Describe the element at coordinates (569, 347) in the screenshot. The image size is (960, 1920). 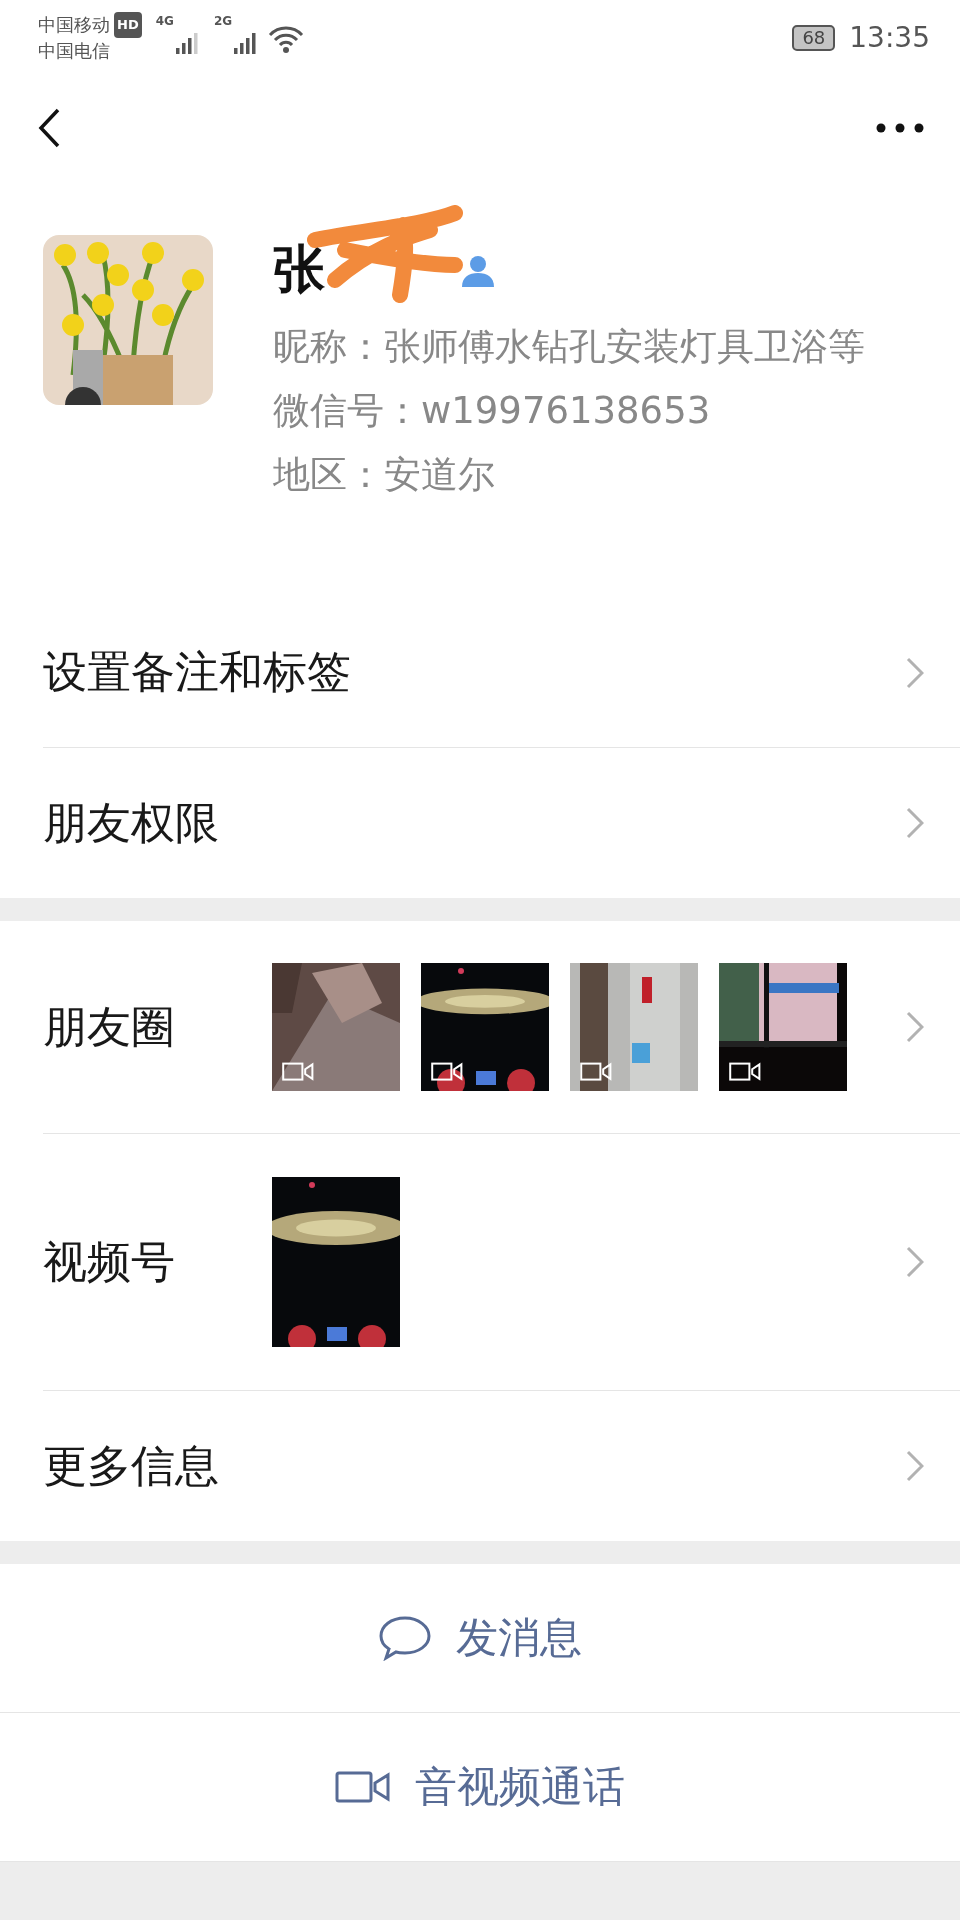
I see `nickname: 昵称：张师傅水钻孔安装灯具卫浴等` at that location.